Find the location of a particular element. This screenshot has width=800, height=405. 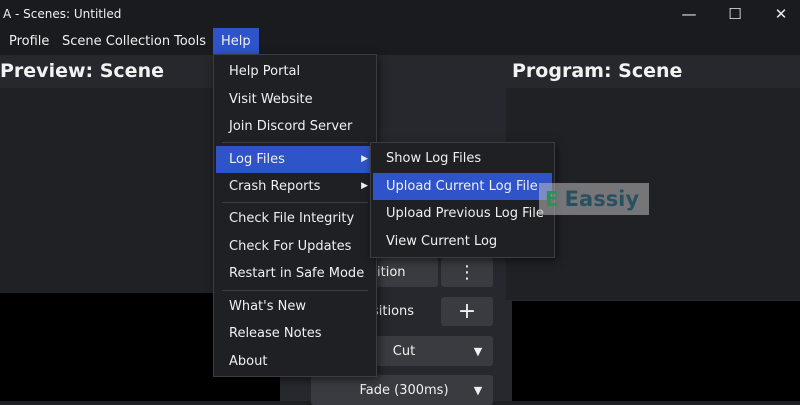

program-title: Program: Scene is located at coordinates (597, 71).